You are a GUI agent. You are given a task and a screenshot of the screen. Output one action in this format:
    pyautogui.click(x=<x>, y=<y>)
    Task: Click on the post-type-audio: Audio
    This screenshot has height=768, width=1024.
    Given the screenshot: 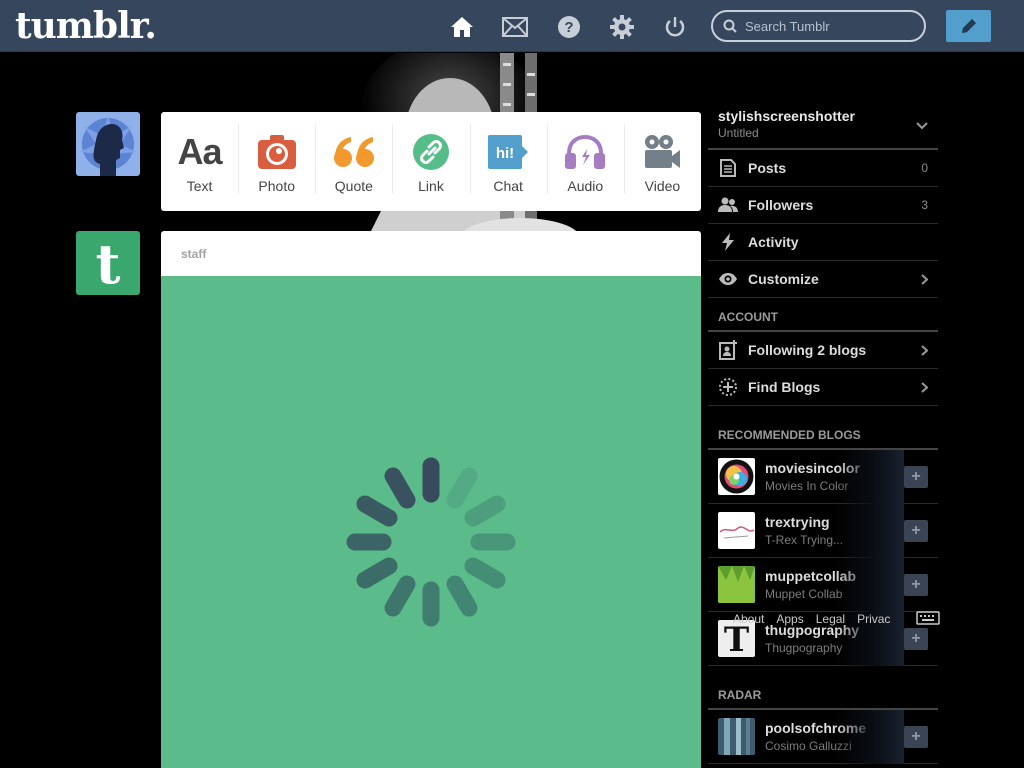 What is the action you would take?
    pyautogui.click(x=585, y=161)
    